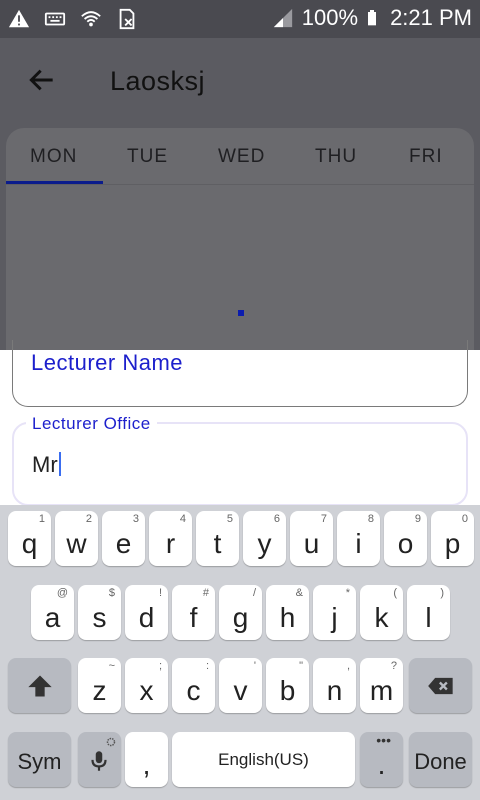 This screenshot has width=480, height=800. What do you see at coordinates (205, 593) in the screenshot?
I see `key-hint: #` at bounding box center [205, 593].